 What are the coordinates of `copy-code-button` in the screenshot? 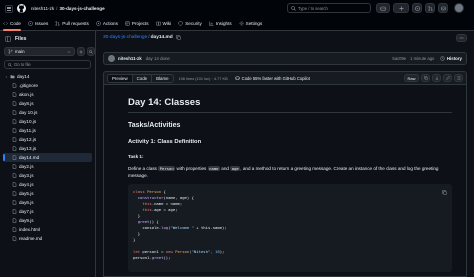 It's located at (444, 192).